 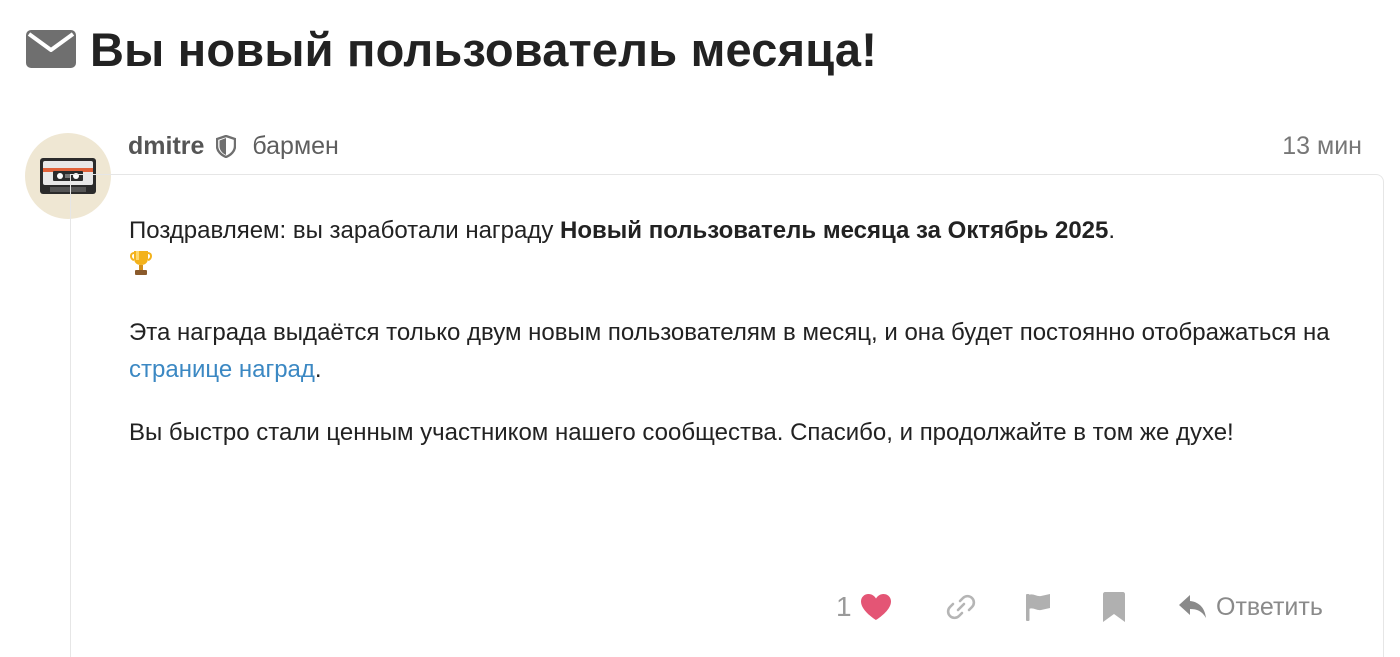 What do you see at coordinates (700, 607) in the screenshot?
I see `post-actions: 1 Ответить` at bounding box center [700, 607].